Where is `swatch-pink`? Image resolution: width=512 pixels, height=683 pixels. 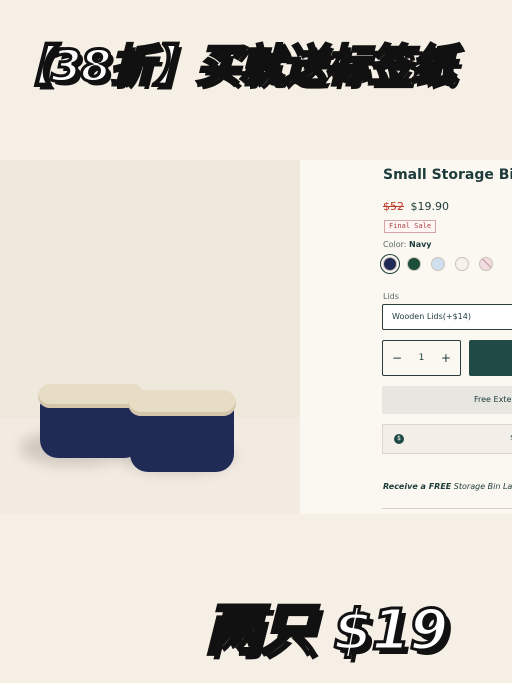 swatch-pink is located at coordinates (486, 264).